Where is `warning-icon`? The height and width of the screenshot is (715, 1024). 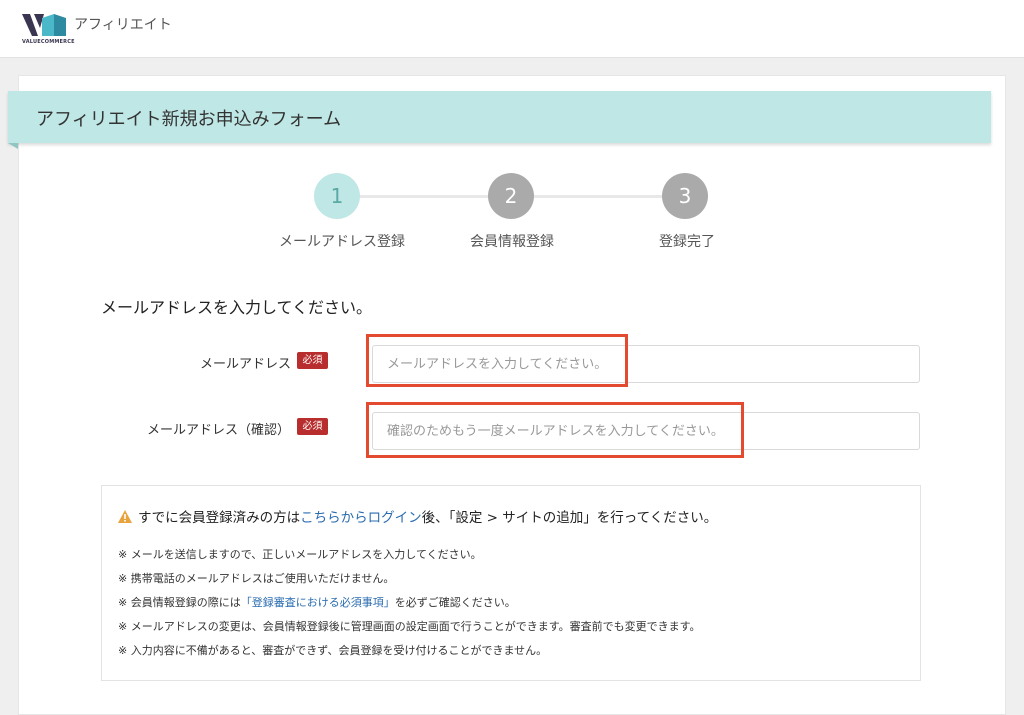
warning-icon is located at coordinates (125, 516).